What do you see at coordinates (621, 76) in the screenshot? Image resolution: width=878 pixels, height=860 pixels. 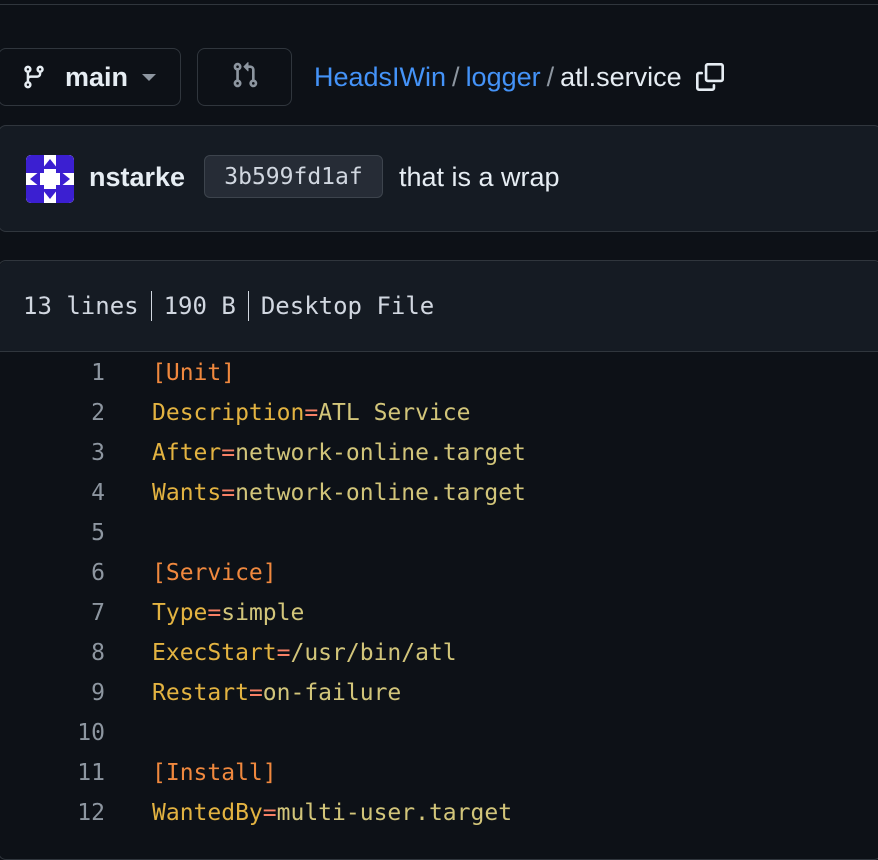 I see `breadcrumb-file-name: atl.service` at bounding box center [621, 76].